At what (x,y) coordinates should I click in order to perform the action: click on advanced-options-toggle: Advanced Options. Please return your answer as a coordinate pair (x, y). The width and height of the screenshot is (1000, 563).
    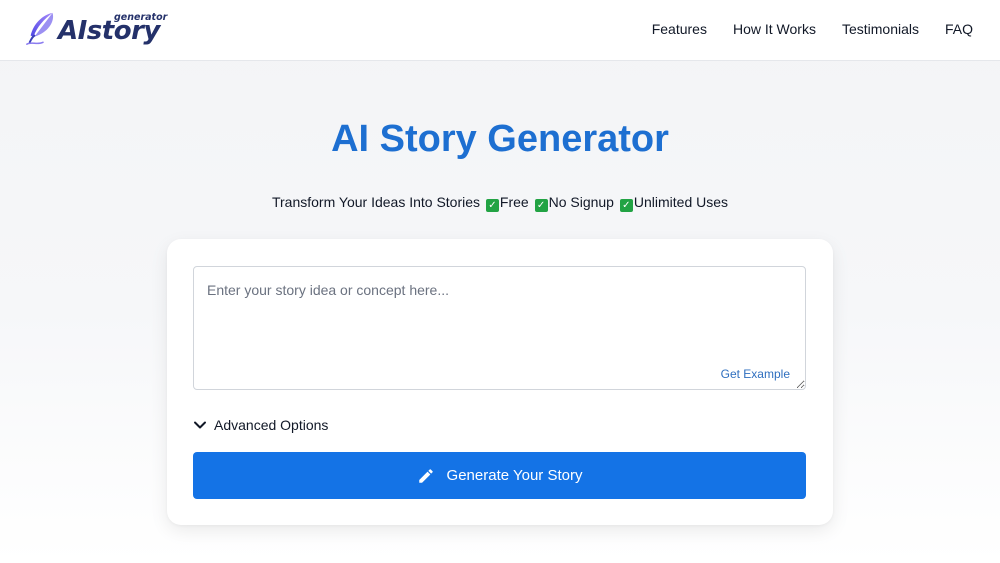
    Looking at the image, I should click on (260, 425).